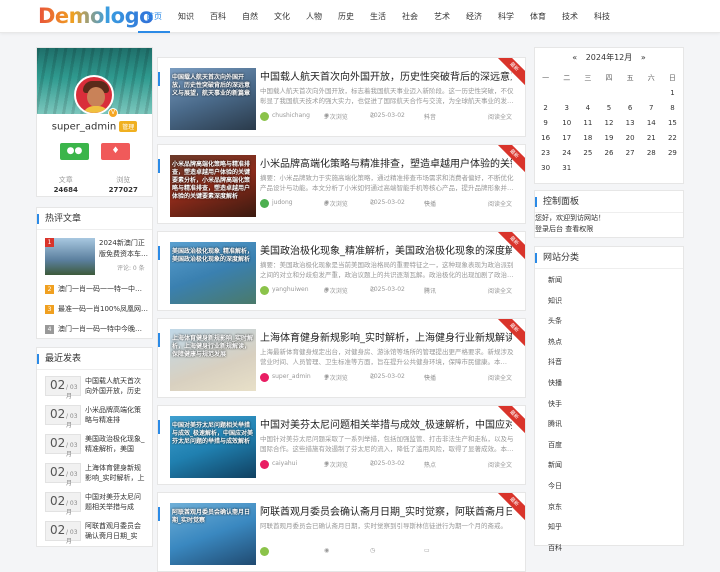 Image resolution: width=720 pixels, height=572 pixels. What do you see at coordinates (213, 273) in the screenshot?
I see `article-thumbnail: 美国政治极化现象_精准解析，美国政治极化现象的深度解析` at bounding box center [213, 273].